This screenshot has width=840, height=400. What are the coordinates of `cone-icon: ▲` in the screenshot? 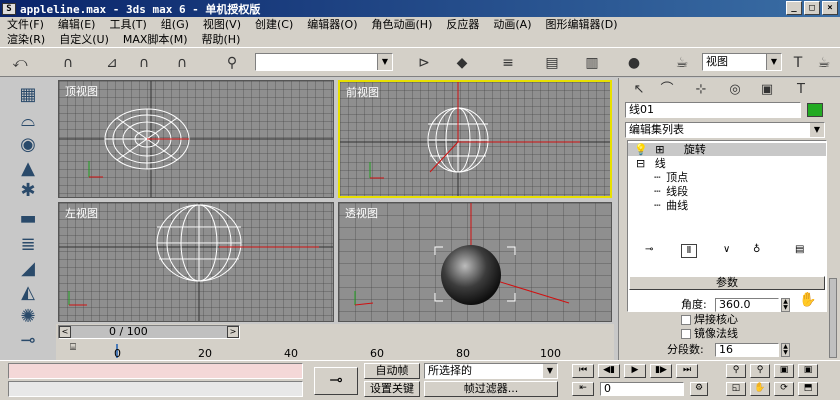 It's located at (28, 168).